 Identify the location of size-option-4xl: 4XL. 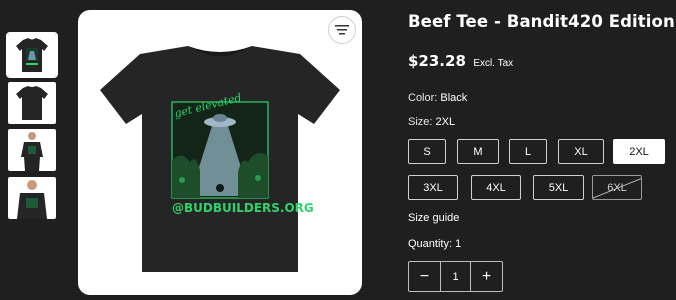
(496, 187).